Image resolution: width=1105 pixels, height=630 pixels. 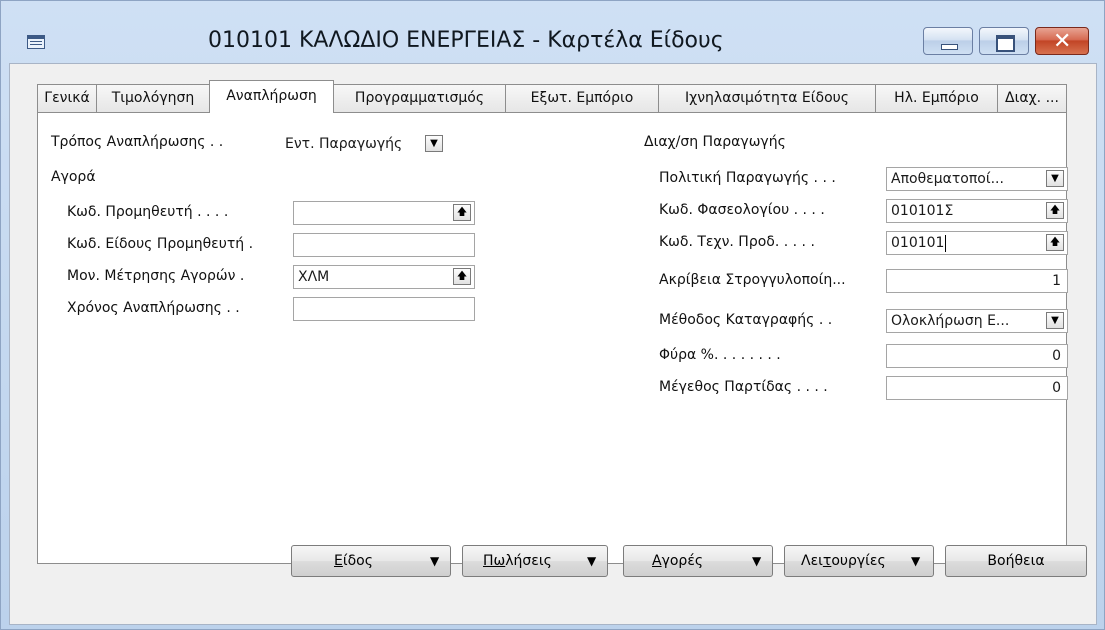 I want to click on vendor-item-no-label: Κωδ. Είδους Προμηθευτή ., so click(x=160, y=244).